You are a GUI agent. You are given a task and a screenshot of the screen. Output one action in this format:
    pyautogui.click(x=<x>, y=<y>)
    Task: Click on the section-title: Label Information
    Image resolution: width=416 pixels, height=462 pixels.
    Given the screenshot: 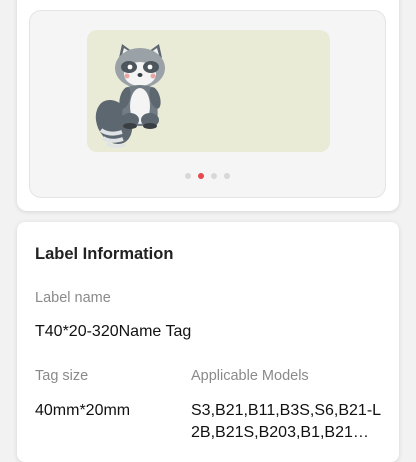 What is the action you would take?
    pyautogui.click(x=104, y=254)
    